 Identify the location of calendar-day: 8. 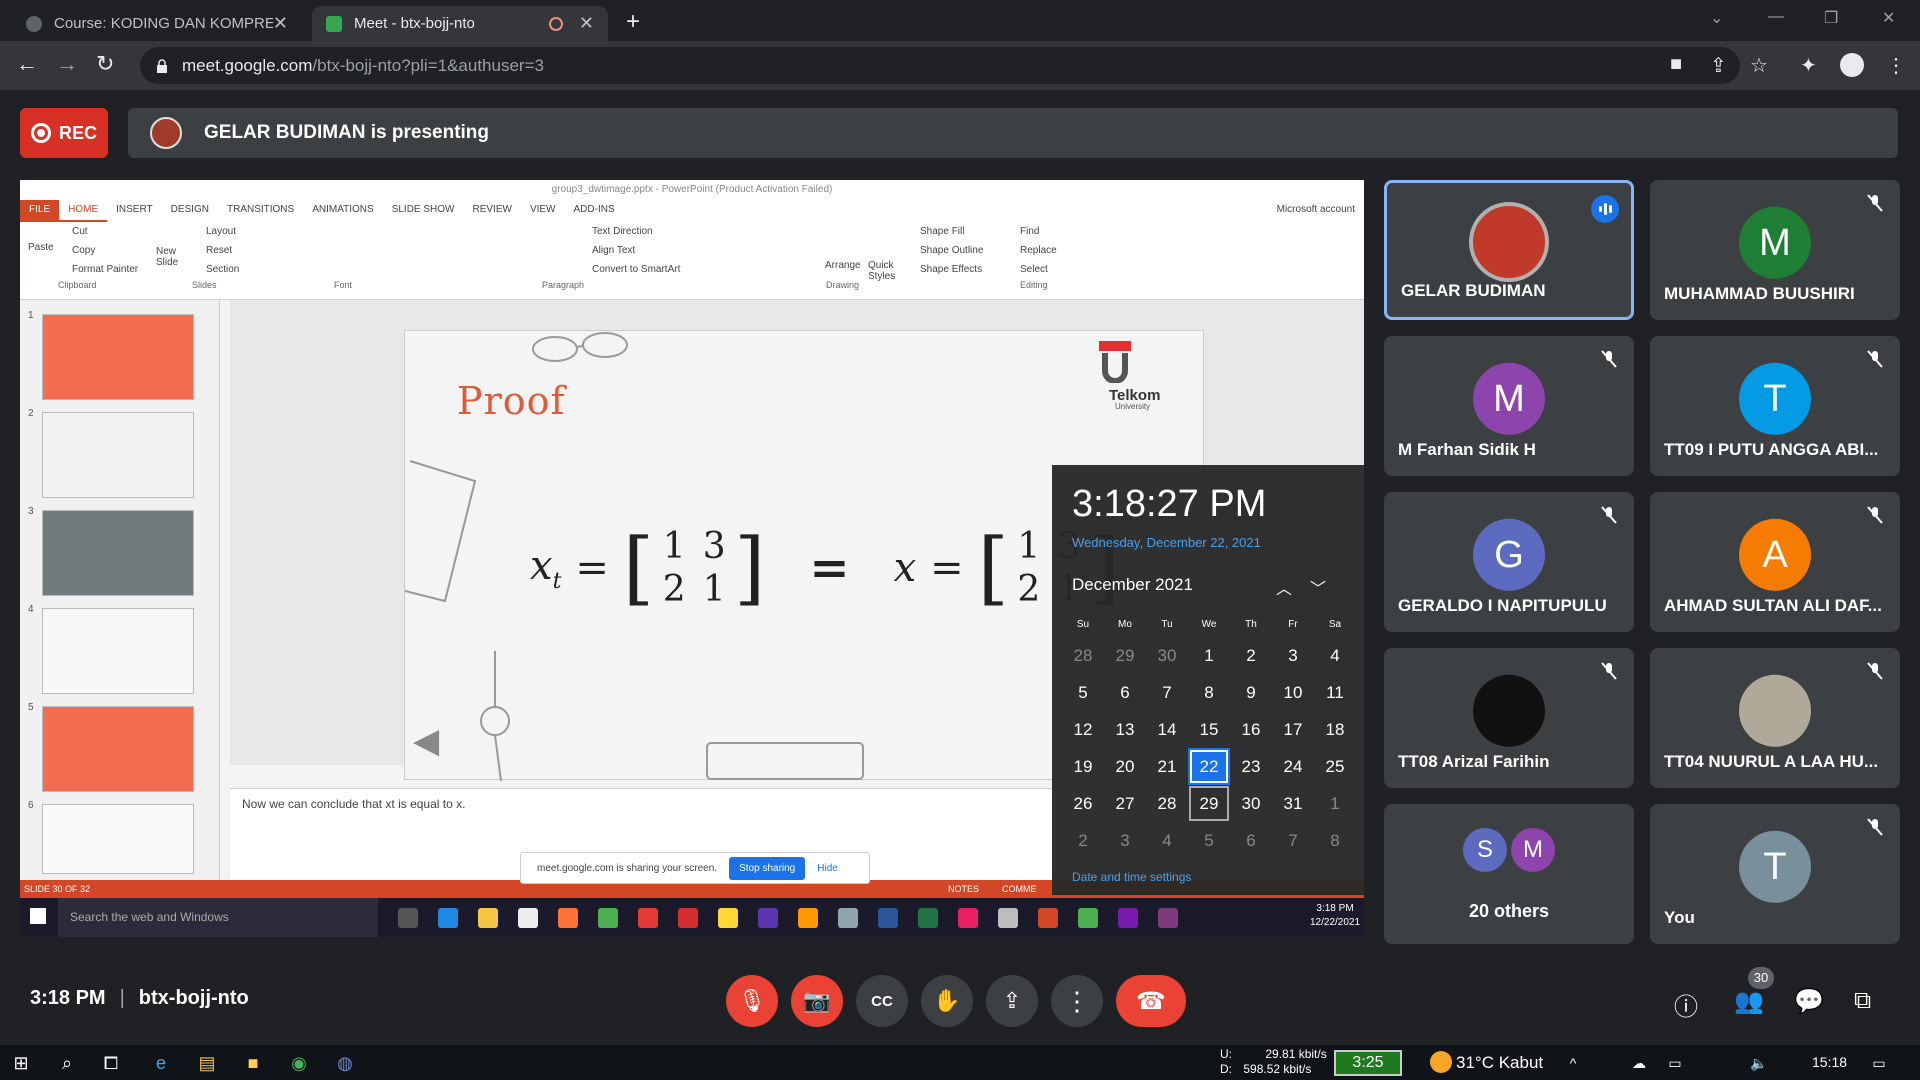
(1335, 840).